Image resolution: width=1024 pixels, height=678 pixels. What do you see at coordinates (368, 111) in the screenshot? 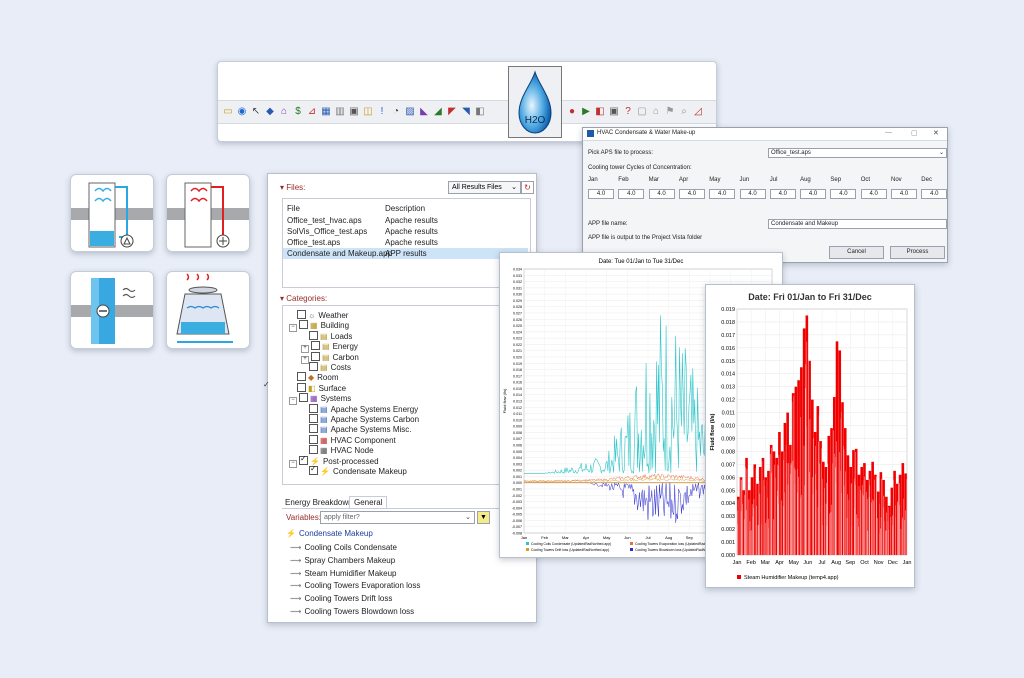
I see `results-icon: ◫` at bounding box center [368, 111].